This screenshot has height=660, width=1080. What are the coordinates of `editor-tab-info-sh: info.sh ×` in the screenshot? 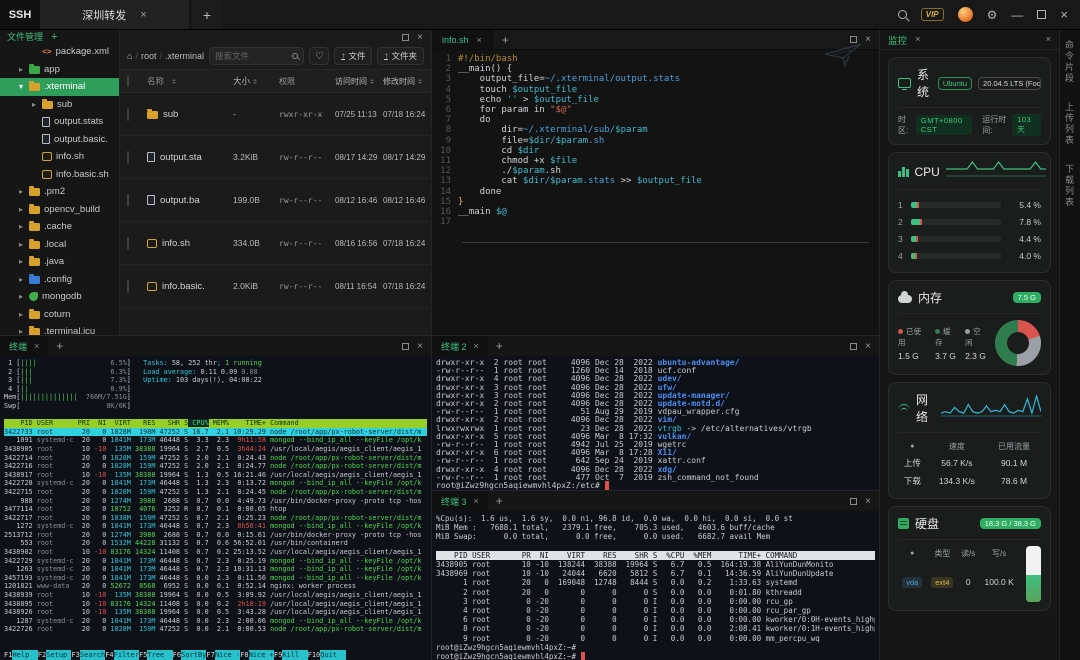 It's located at (462, 39).